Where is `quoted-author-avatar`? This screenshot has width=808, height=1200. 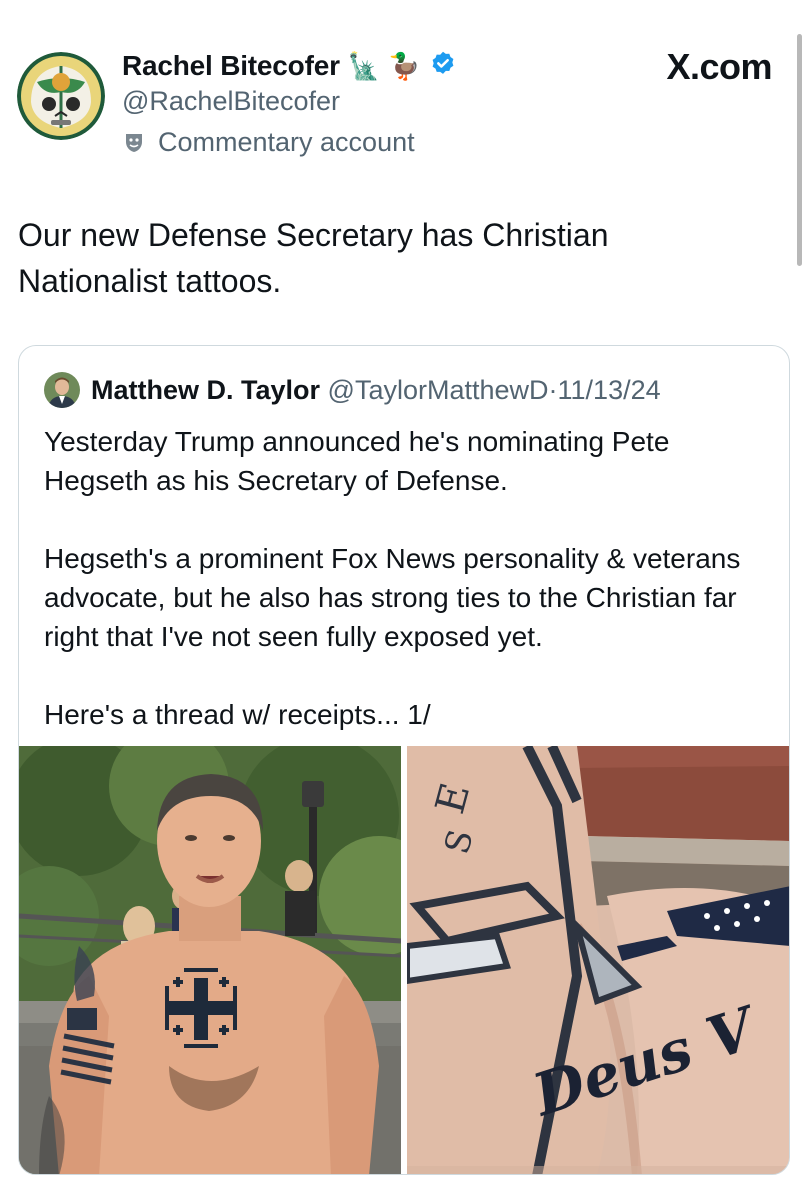 quoted-author-avatar is located at coordinates (62, 390).